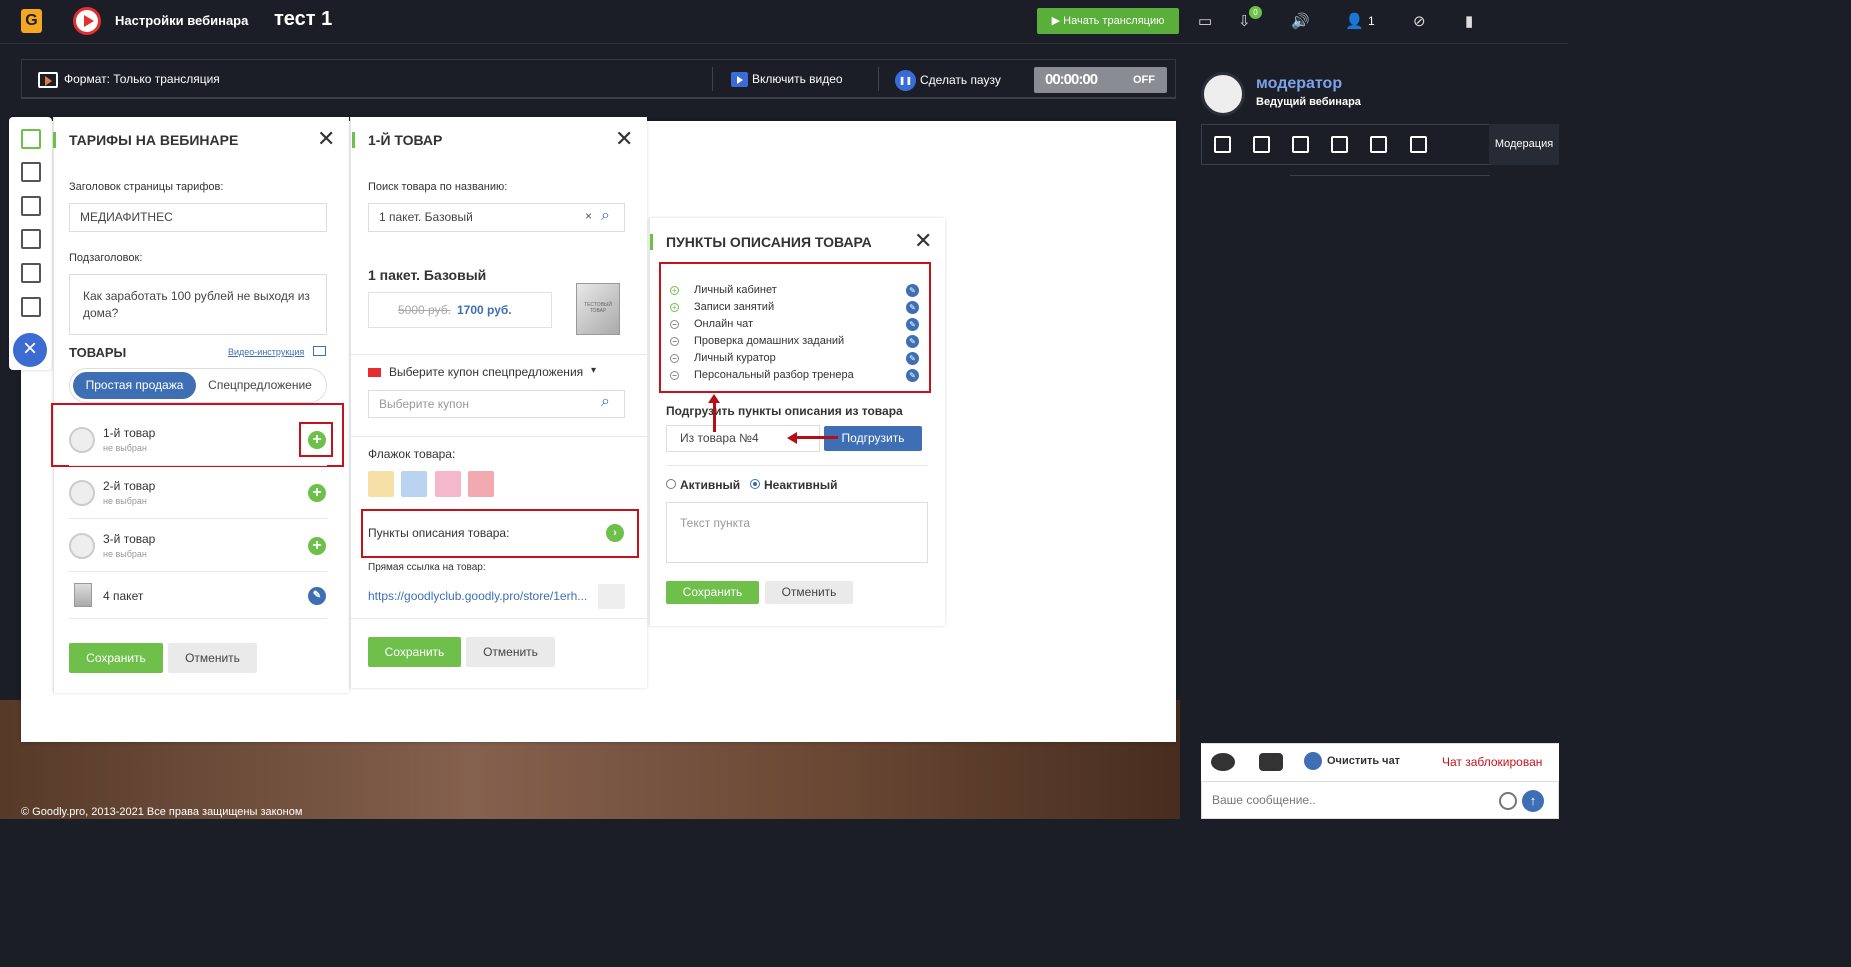  Describe the element at coordinates (1223, 762) in the screenshot. I see `block-messages-icon` at that location.